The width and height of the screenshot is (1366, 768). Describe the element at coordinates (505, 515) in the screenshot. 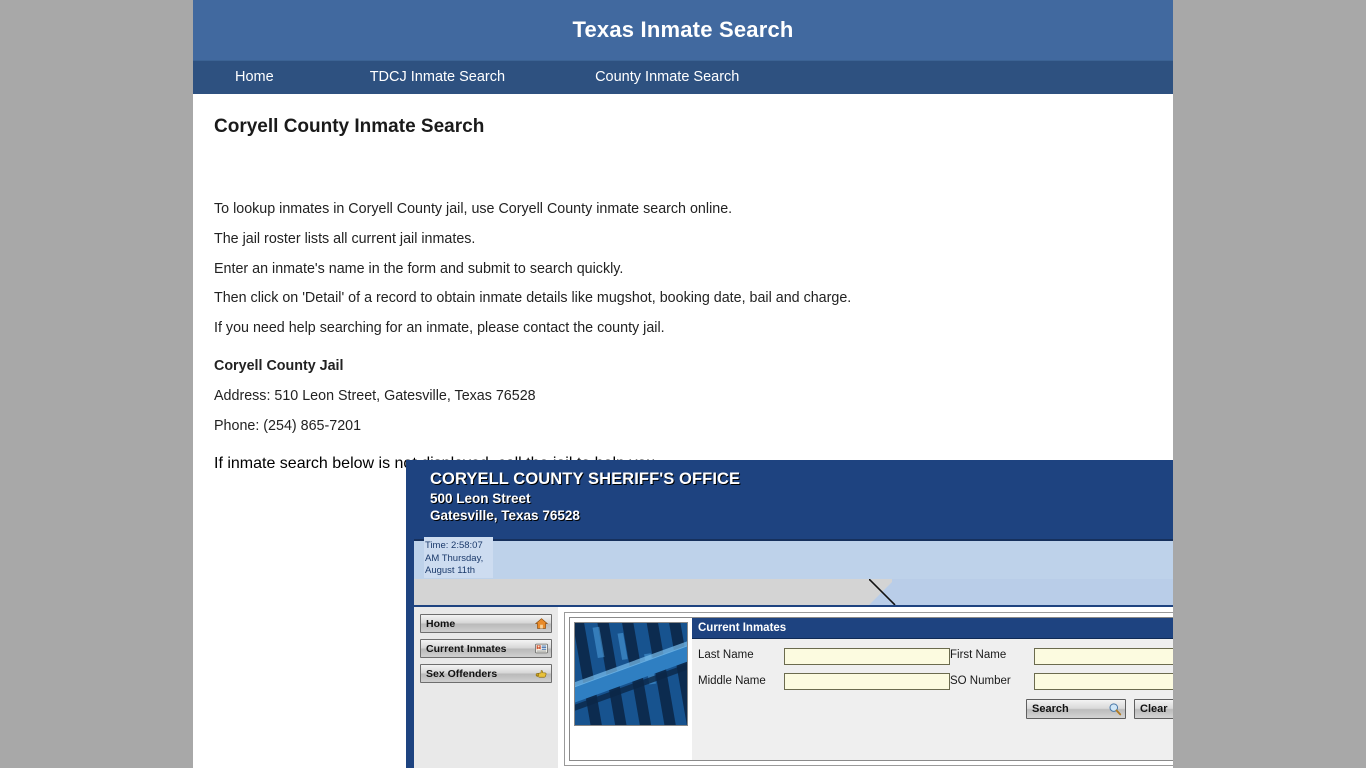

I see `widget-agency-citystate: Gatesville, Texas 76528` at that location.